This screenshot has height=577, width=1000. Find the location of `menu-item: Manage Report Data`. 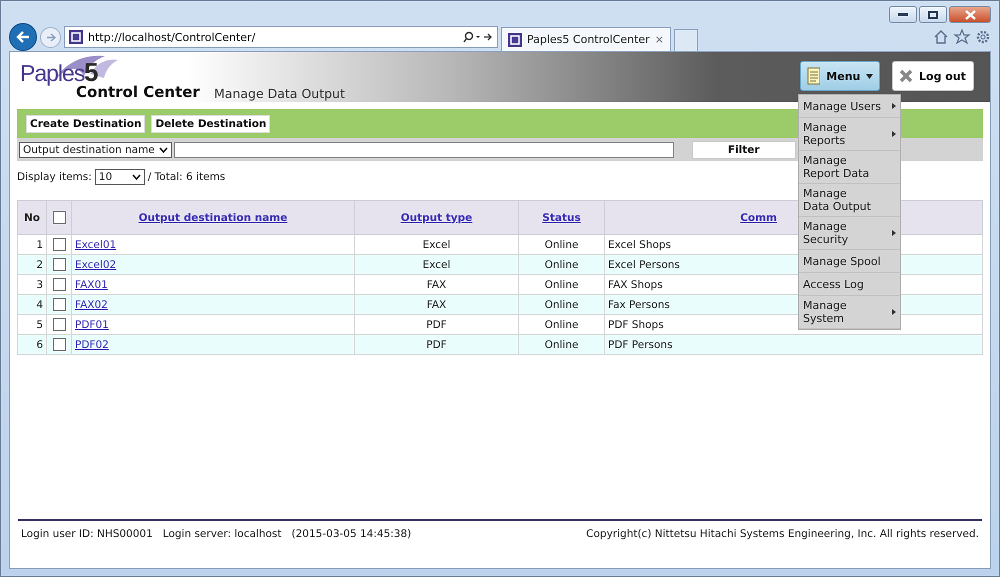

menu-item: Manage Report Data is located at coordinates (849, 167).